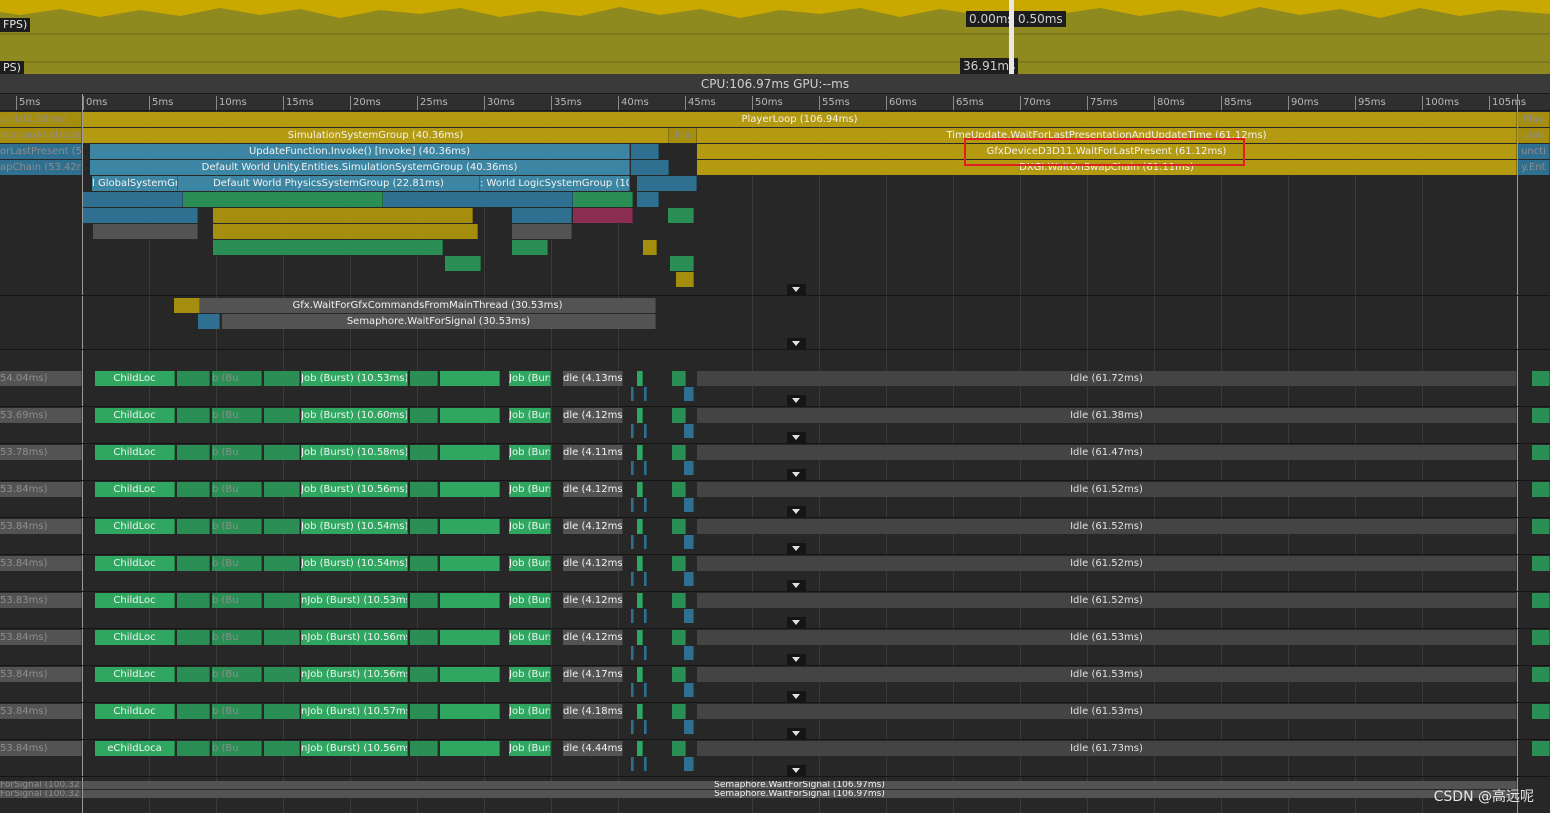 This screenshot has width=1550, height=813. I want to click on sample-logic-group: : World LogicSystemGroup (10, so click(555, 183).